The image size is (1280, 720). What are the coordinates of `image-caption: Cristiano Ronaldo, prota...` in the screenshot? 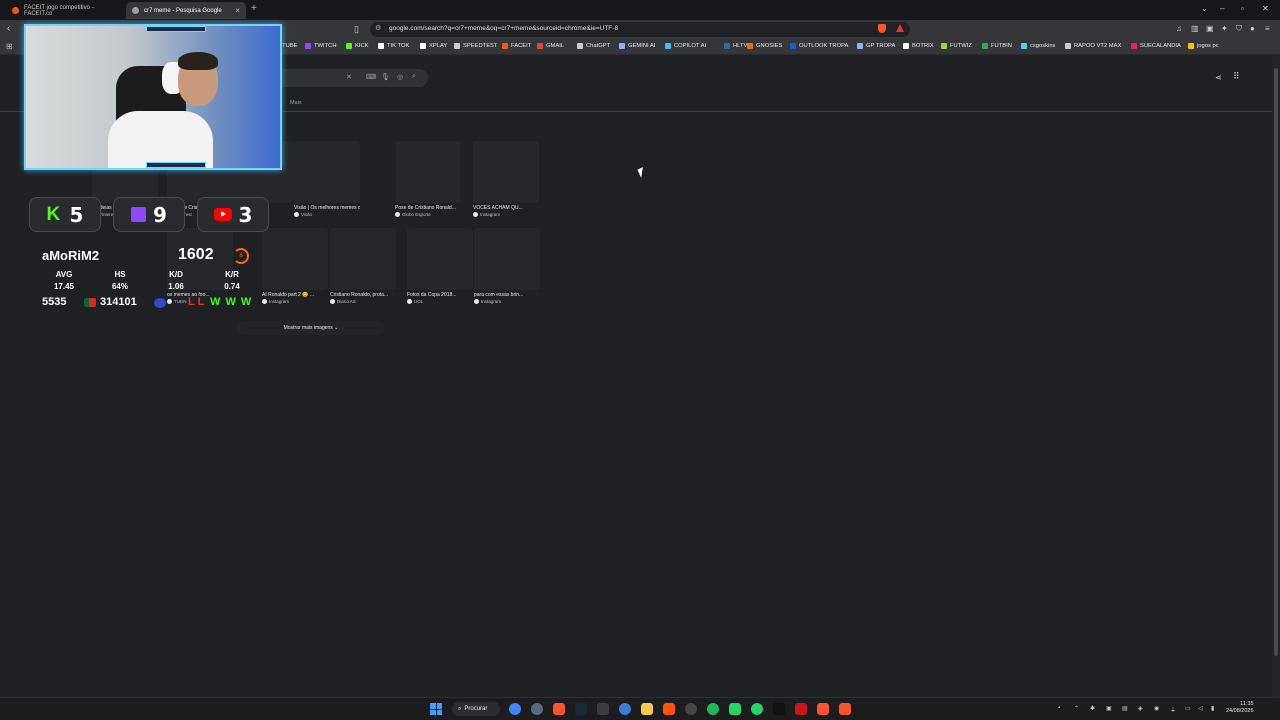 It's located at (363, 295).